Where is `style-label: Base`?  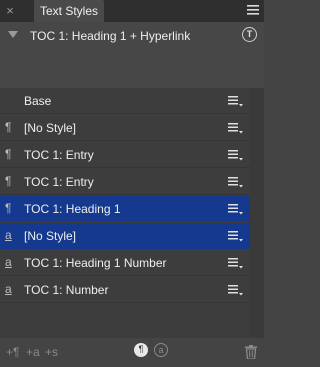
style-label: Base is located at coordinates (38, 101).